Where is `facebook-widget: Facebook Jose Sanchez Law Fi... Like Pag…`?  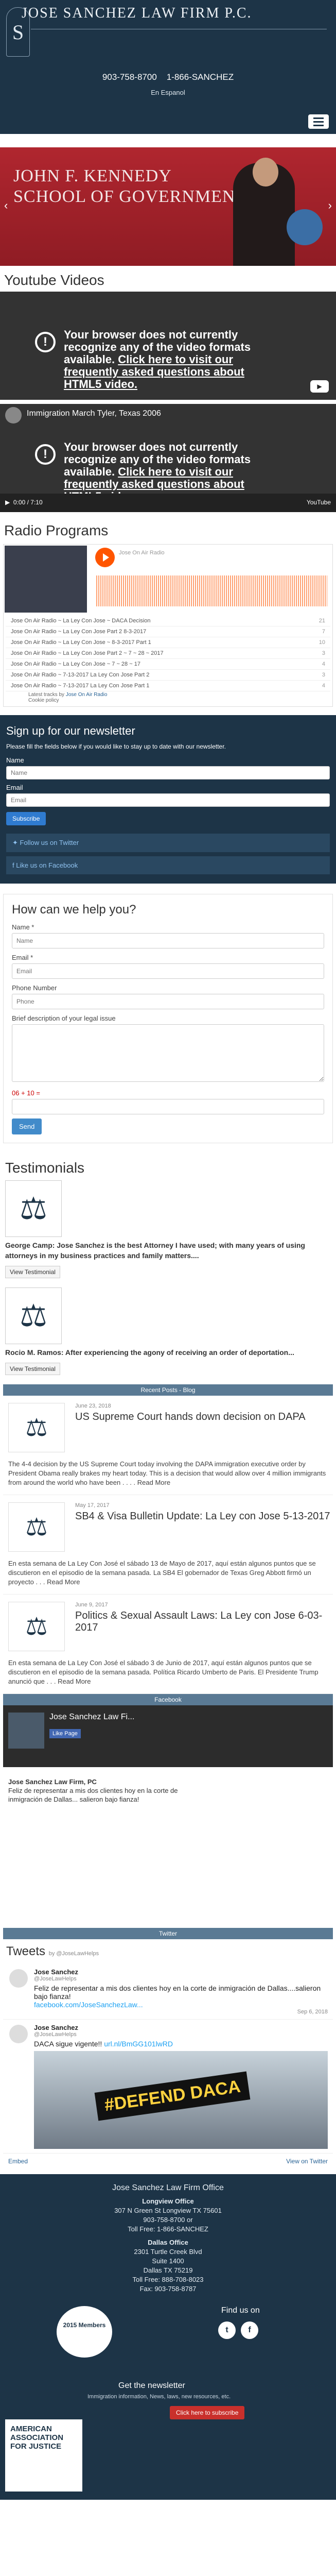
facebook-widget: Facebook Jose Sanchez Law Fi... Like Pag… is located at coordinates (168, 1811).